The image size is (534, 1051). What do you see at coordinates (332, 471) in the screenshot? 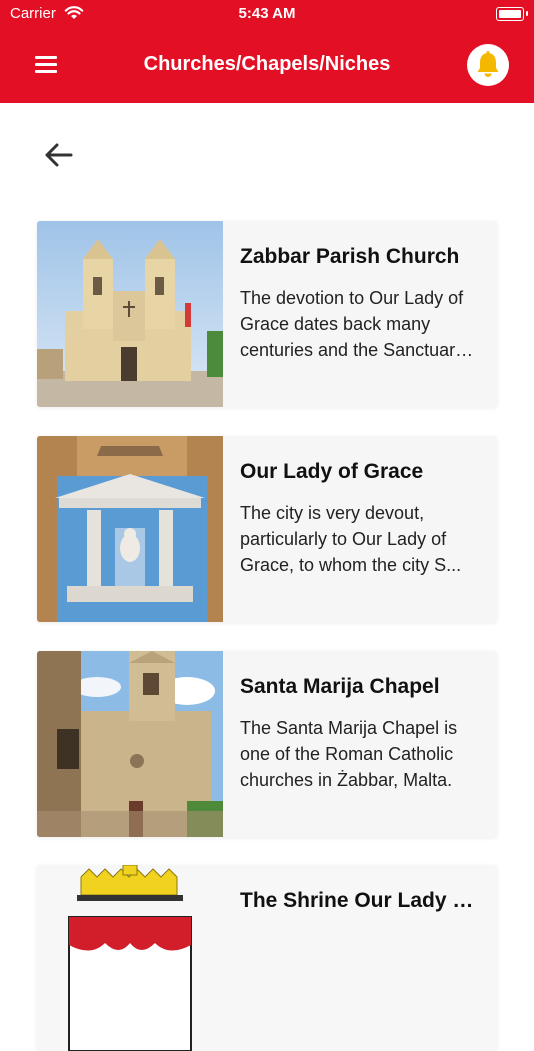
I see `card-title: Our Lady of Grace` at bounding box center [332, 471].